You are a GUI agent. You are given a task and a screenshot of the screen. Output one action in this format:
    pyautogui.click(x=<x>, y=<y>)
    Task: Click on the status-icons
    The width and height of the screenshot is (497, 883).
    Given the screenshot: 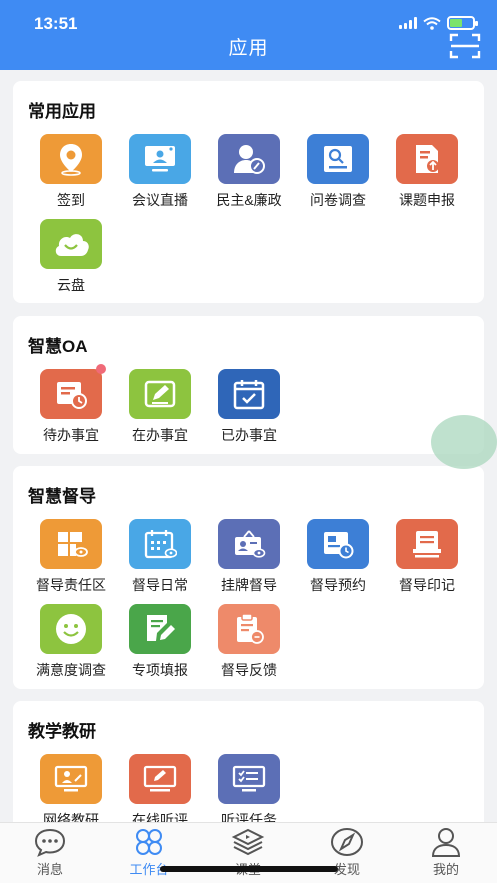 What is the action you would take?
    pyautogui.click(x=438, y=23)
    